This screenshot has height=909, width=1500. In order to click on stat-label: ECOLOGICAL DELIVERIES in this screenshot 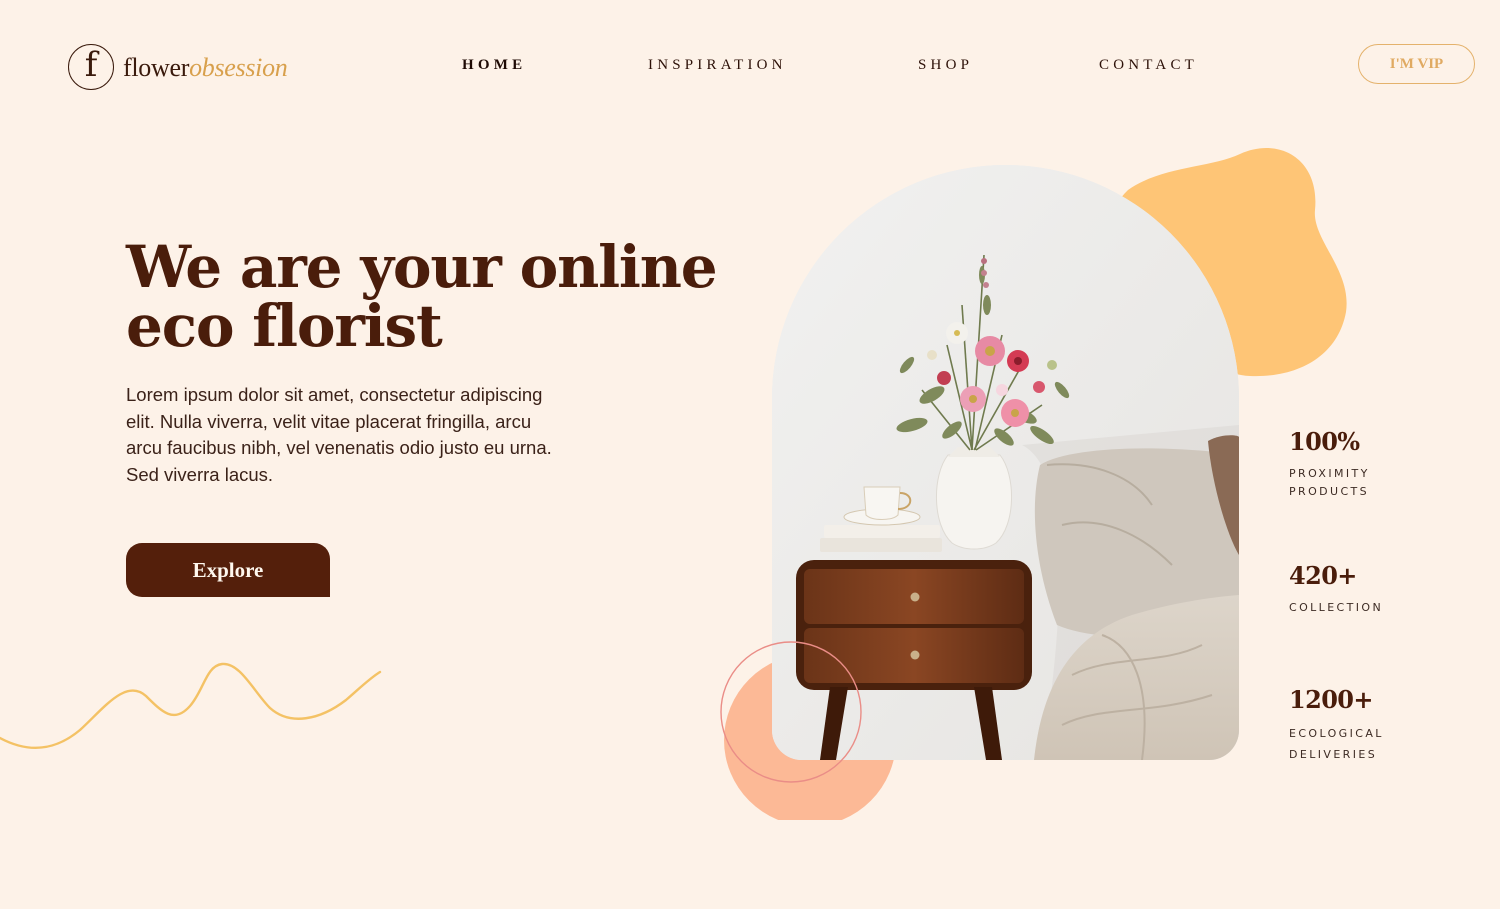, I will do `click(1354, 744)`.